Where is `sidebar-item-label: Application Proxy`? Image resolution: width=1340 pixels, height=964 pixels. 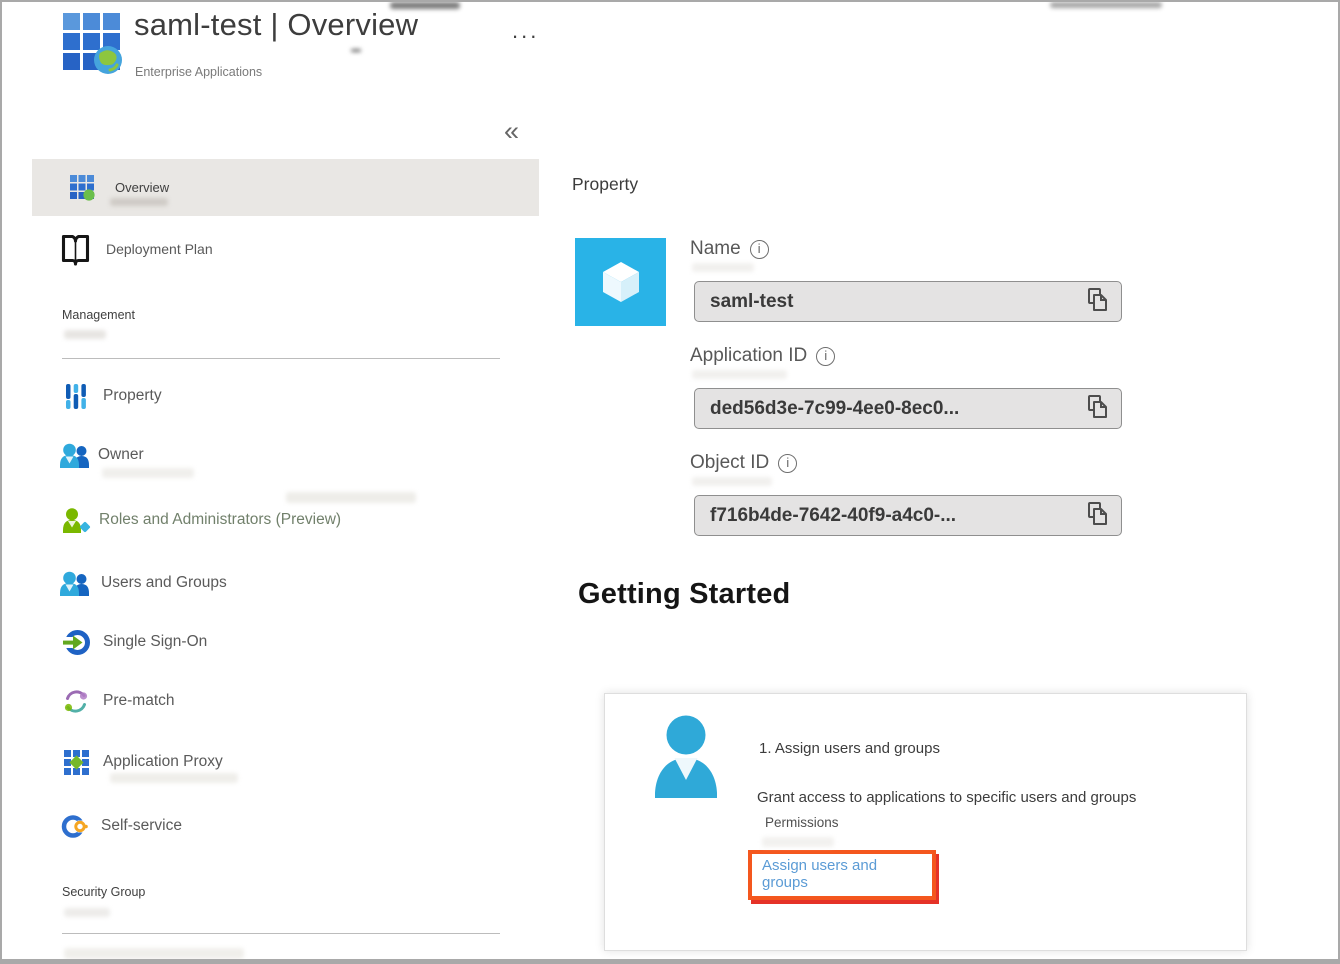 sidebar-item-label: Application Proxy is located at coordinates (163, 761).